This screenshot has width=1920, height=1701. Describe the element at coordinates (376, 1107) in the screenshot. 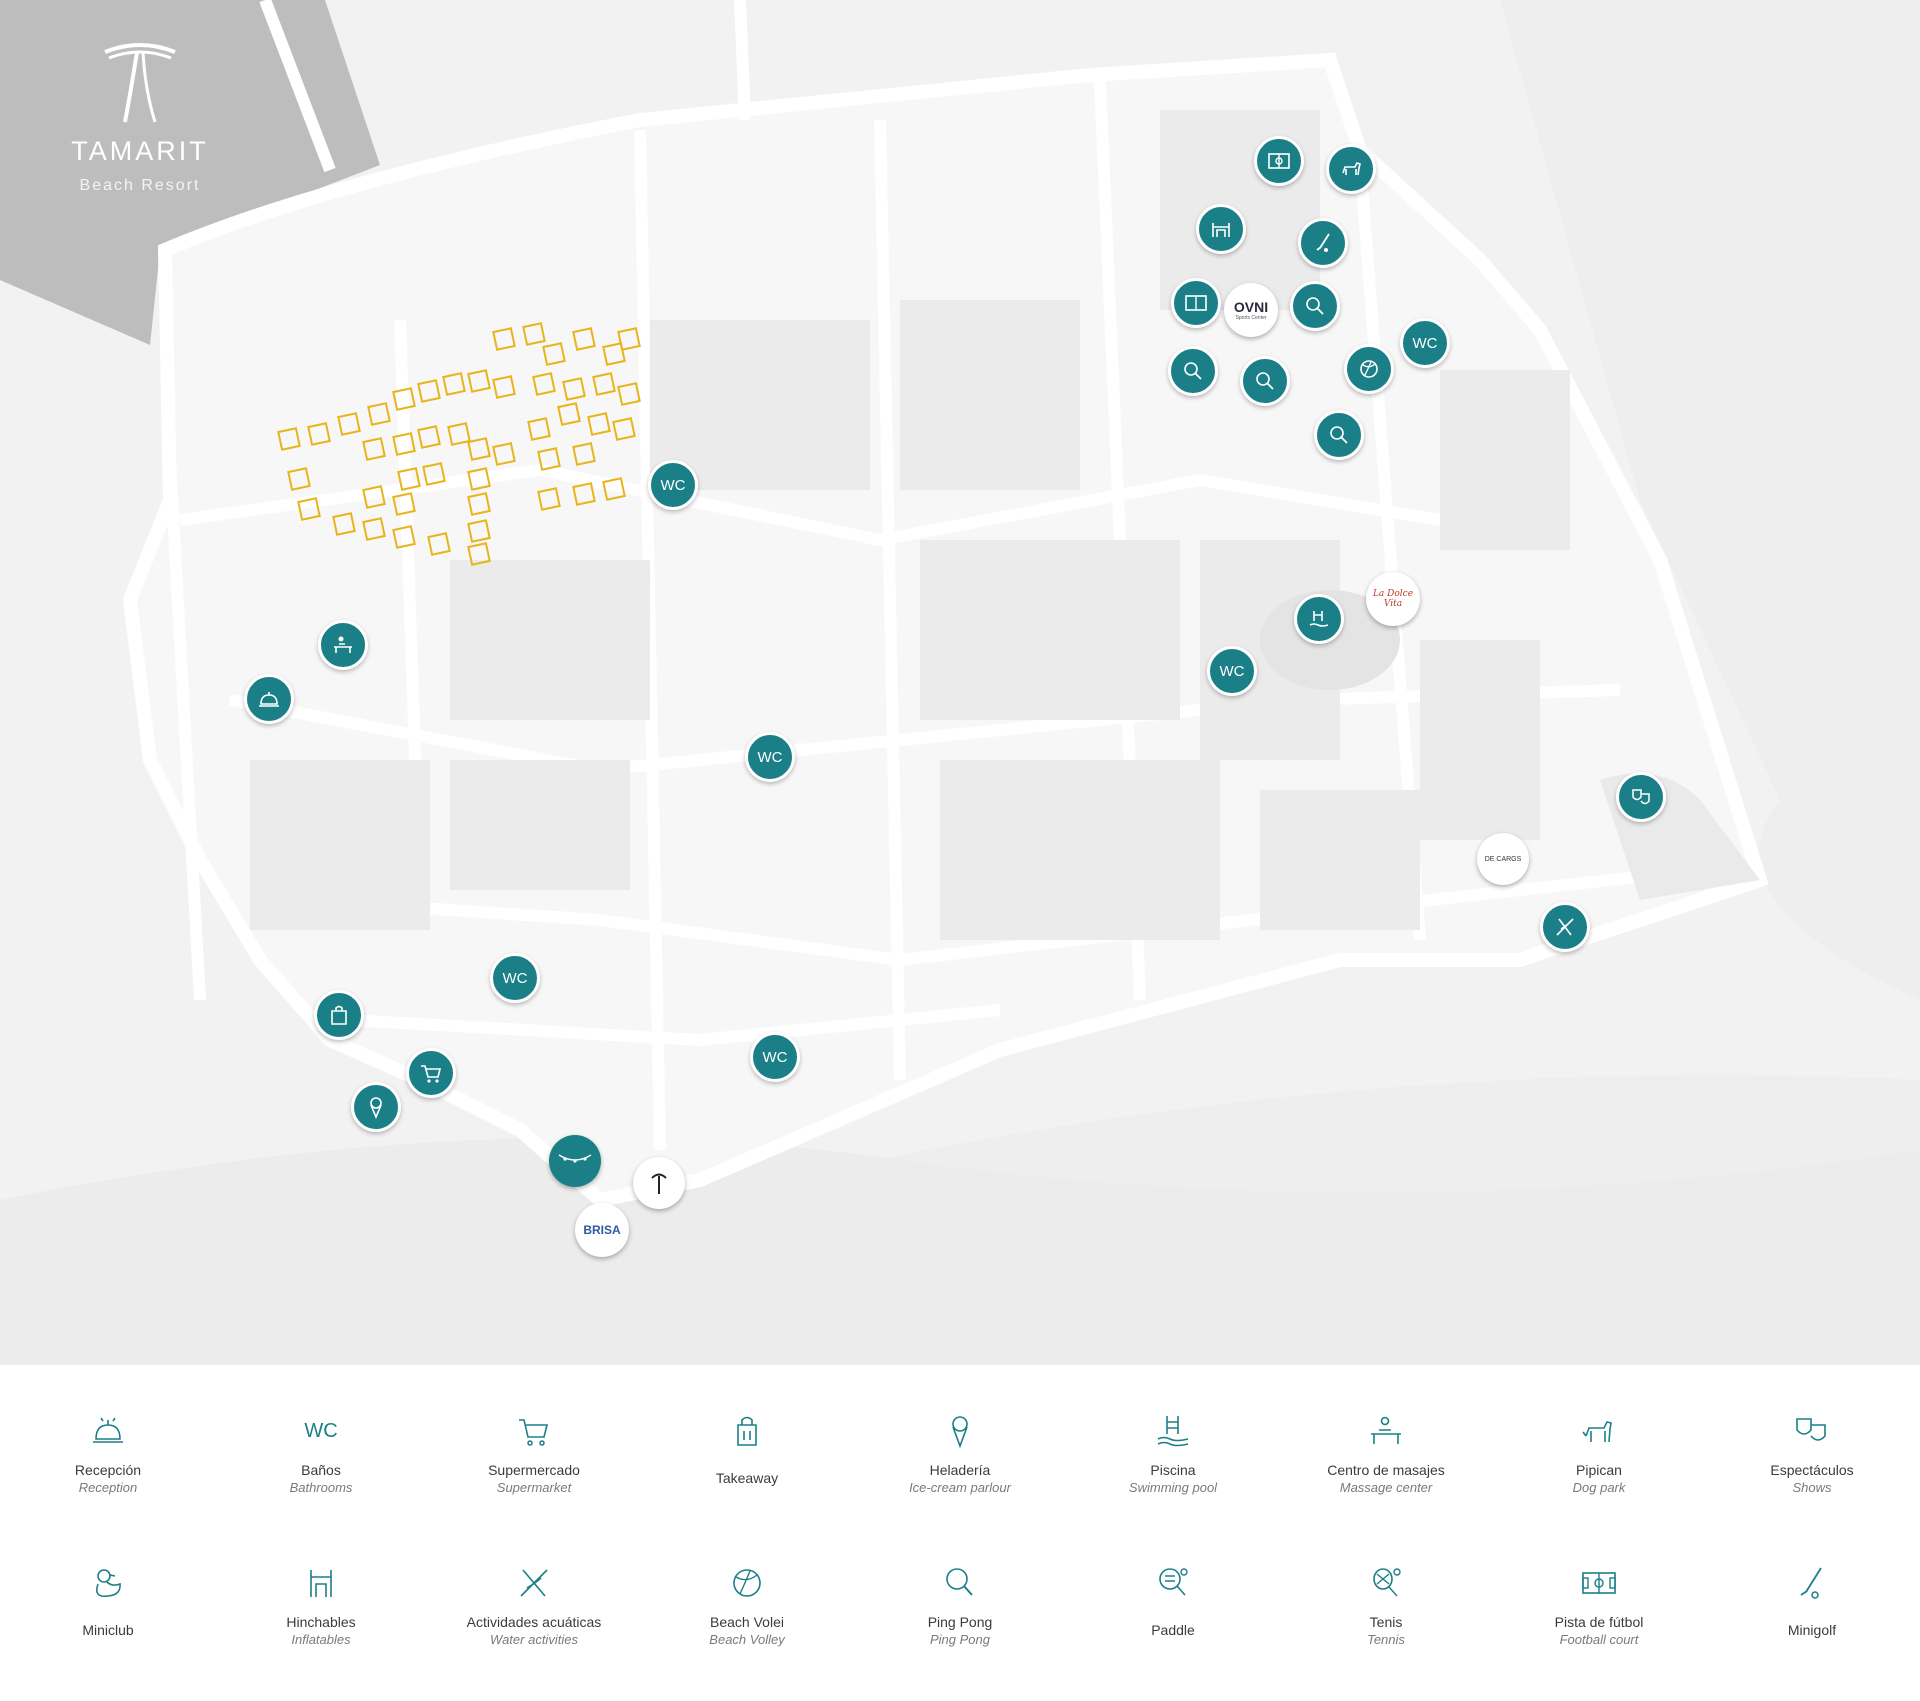

I see `ice-cream-pin` at that location.